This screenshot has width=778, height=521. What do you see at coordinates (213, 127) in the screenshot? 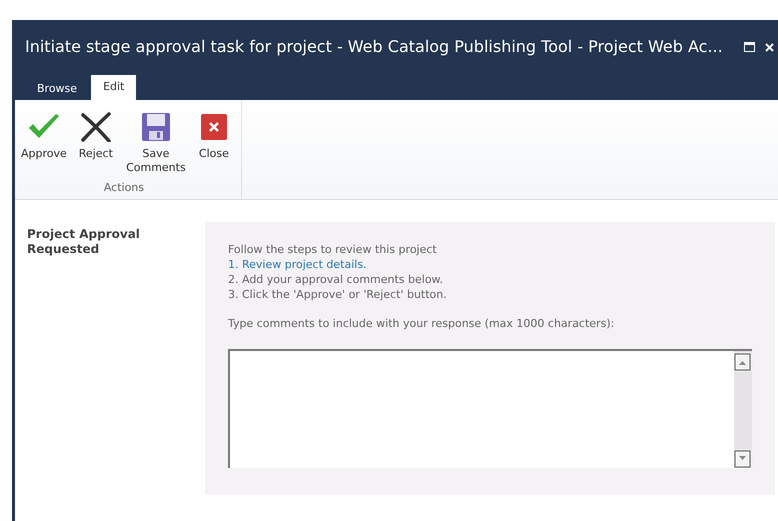
I see `close-box-icon` at bounding box center [213, 127].